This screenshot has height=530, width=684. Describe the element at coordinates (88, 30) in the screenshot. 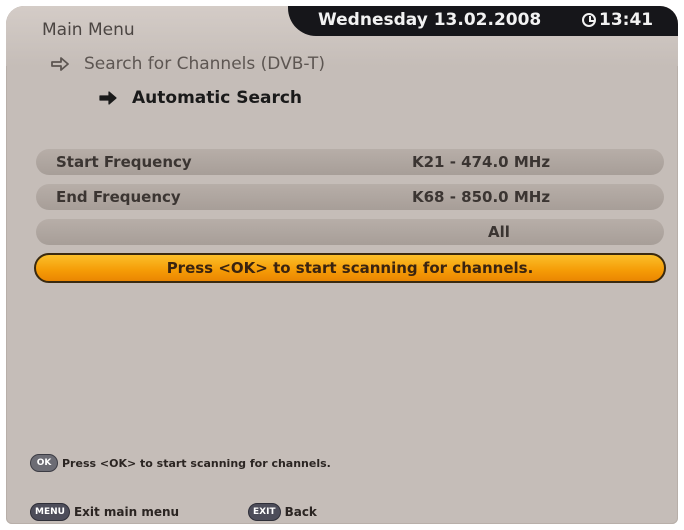

I see `page-title: Main Menu` at that location.